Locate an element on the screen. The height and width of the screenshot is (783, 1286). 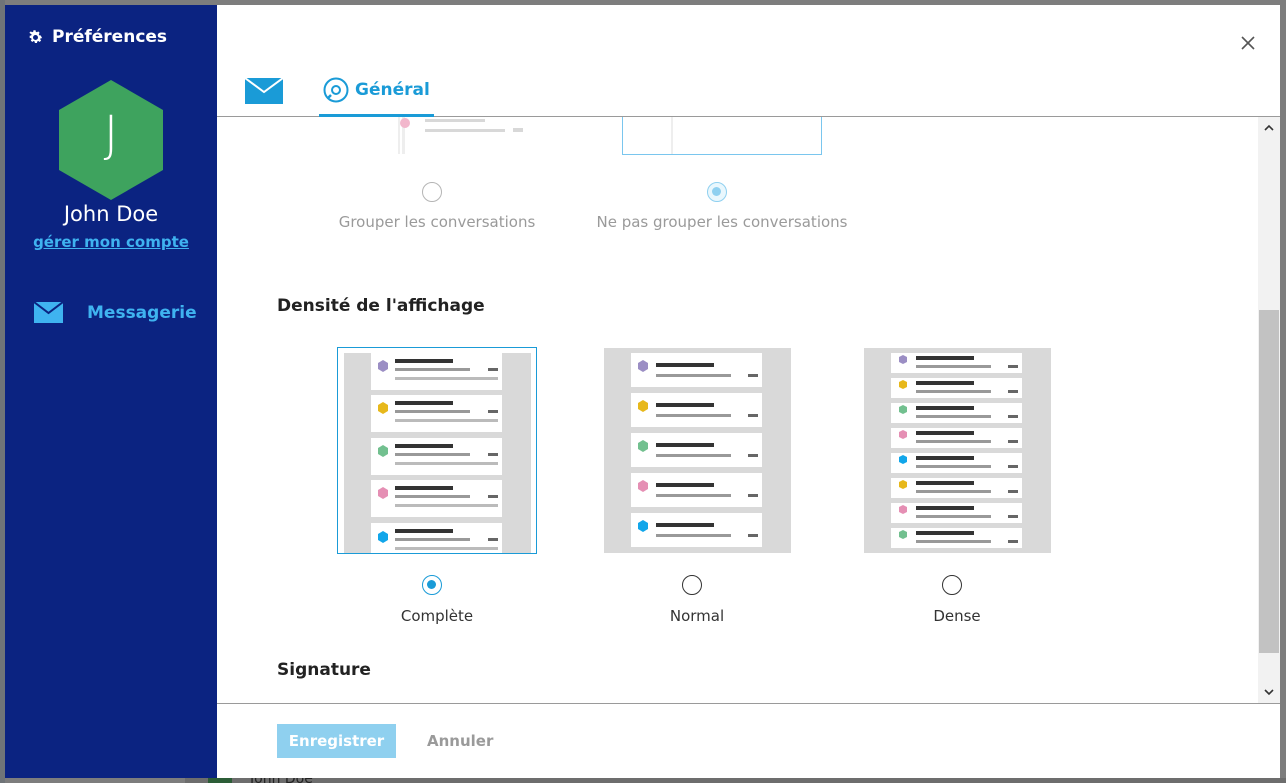
dialog-footer: Enregistrer Annuler is located at coordinates (748, 740).